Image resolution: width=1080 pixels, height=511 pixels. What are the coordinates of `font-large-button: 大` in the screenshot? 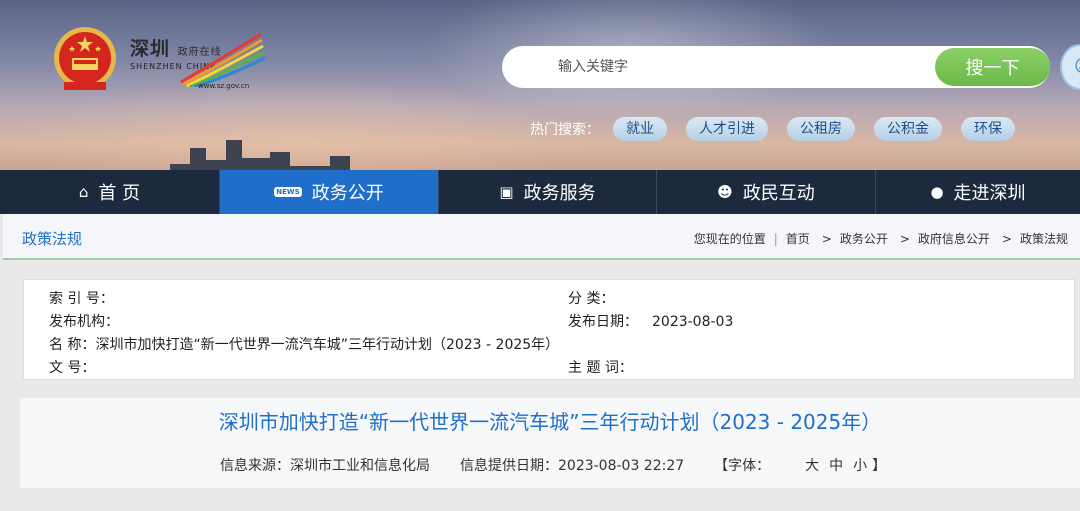 It's located at (812, 466).